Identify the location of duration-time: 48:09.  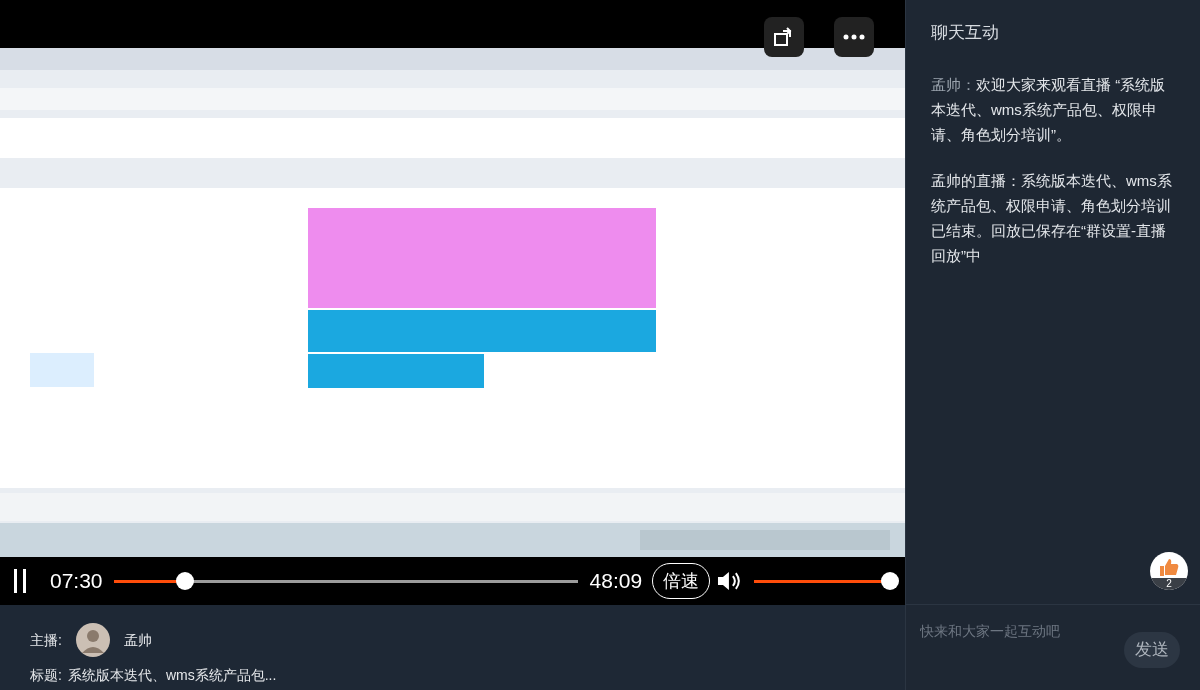
(616, 581).